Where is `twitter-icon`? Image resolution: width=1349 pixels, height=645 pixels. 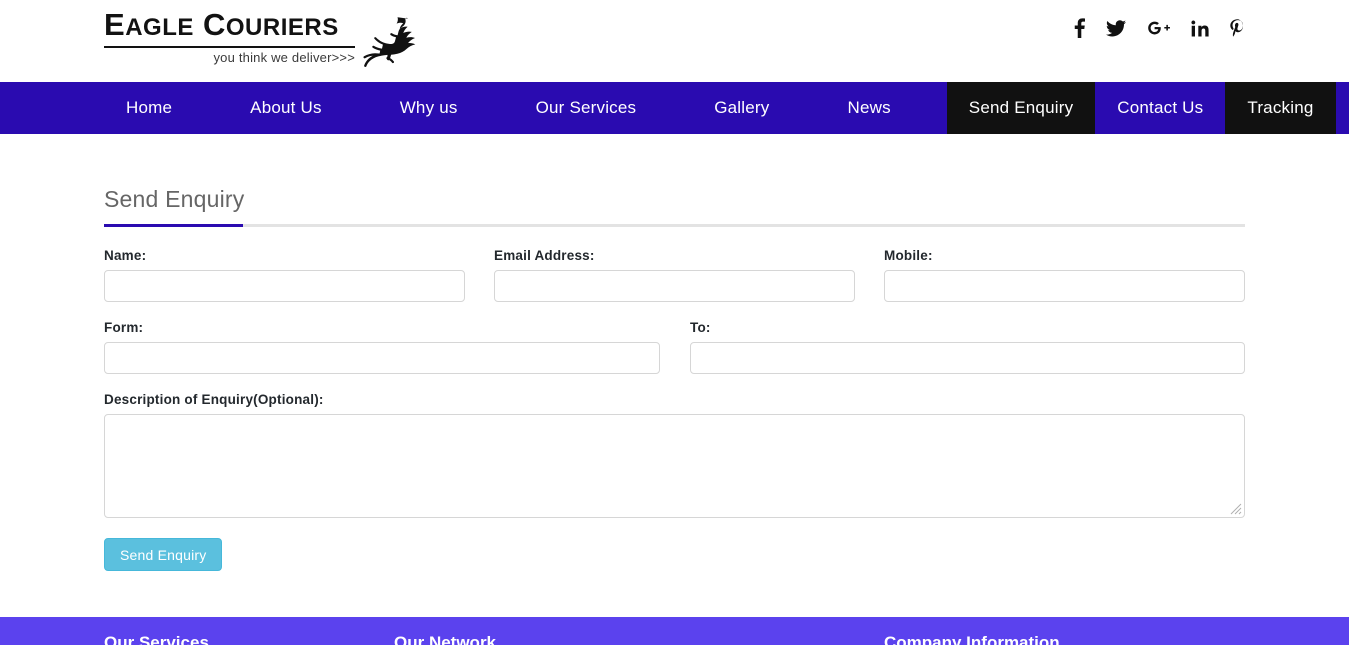
twitter-icon is located at coordinates (1116, 28).